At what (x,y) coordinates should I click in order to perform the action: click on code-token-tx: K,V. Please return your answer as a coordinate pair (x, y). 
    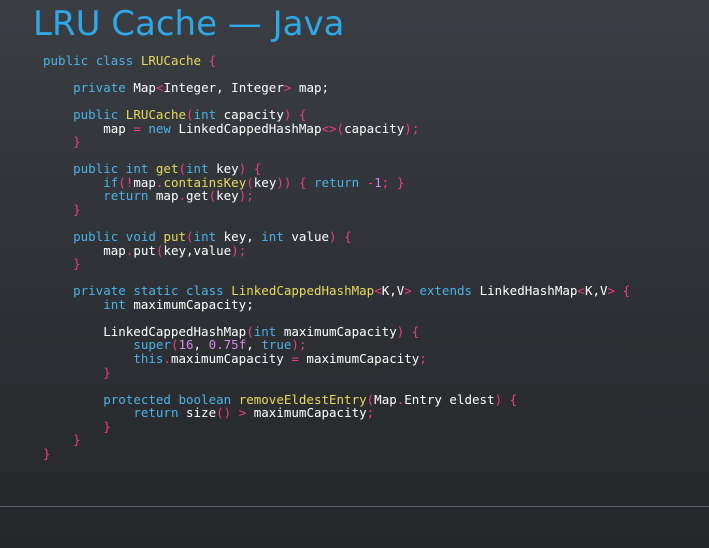
    Looking at the image, I should click on (596, 291).